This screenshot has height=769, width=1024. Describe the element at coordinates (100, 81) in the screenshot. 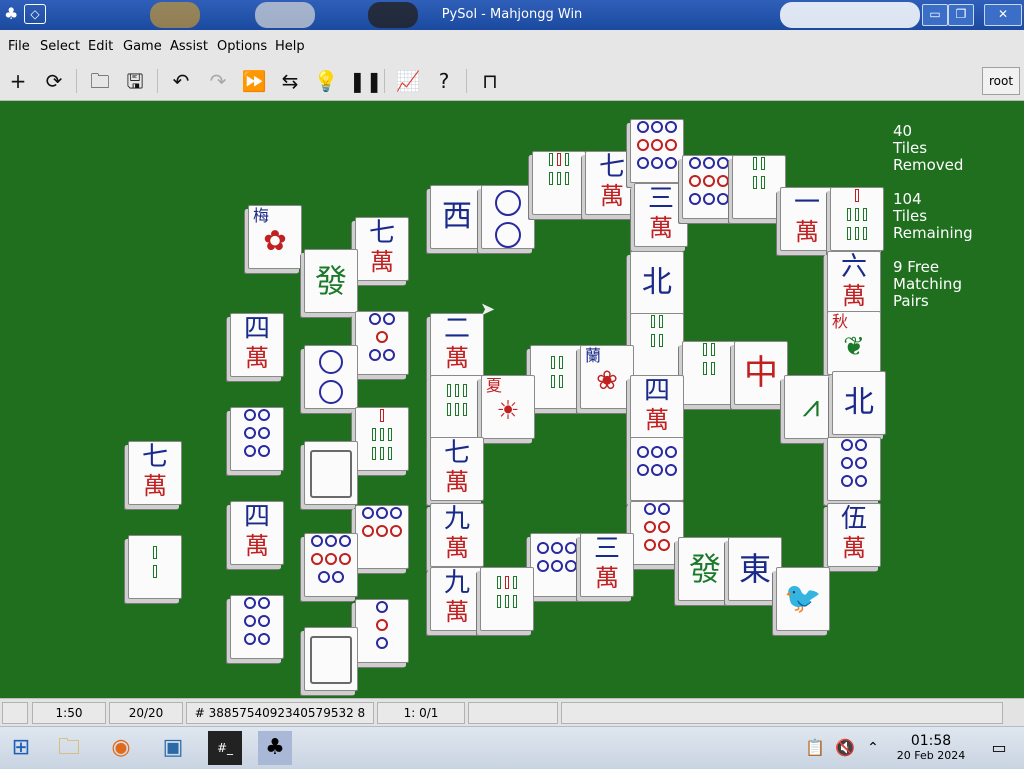

I see `open-folder-icon: 🗀` at that location.